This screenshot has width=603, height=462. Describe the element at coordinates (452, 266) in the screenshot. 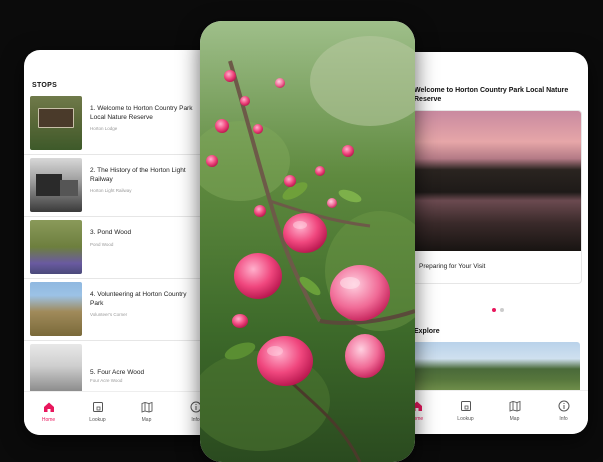

I see `card-caption: Preparing for Your Visit` at that location.